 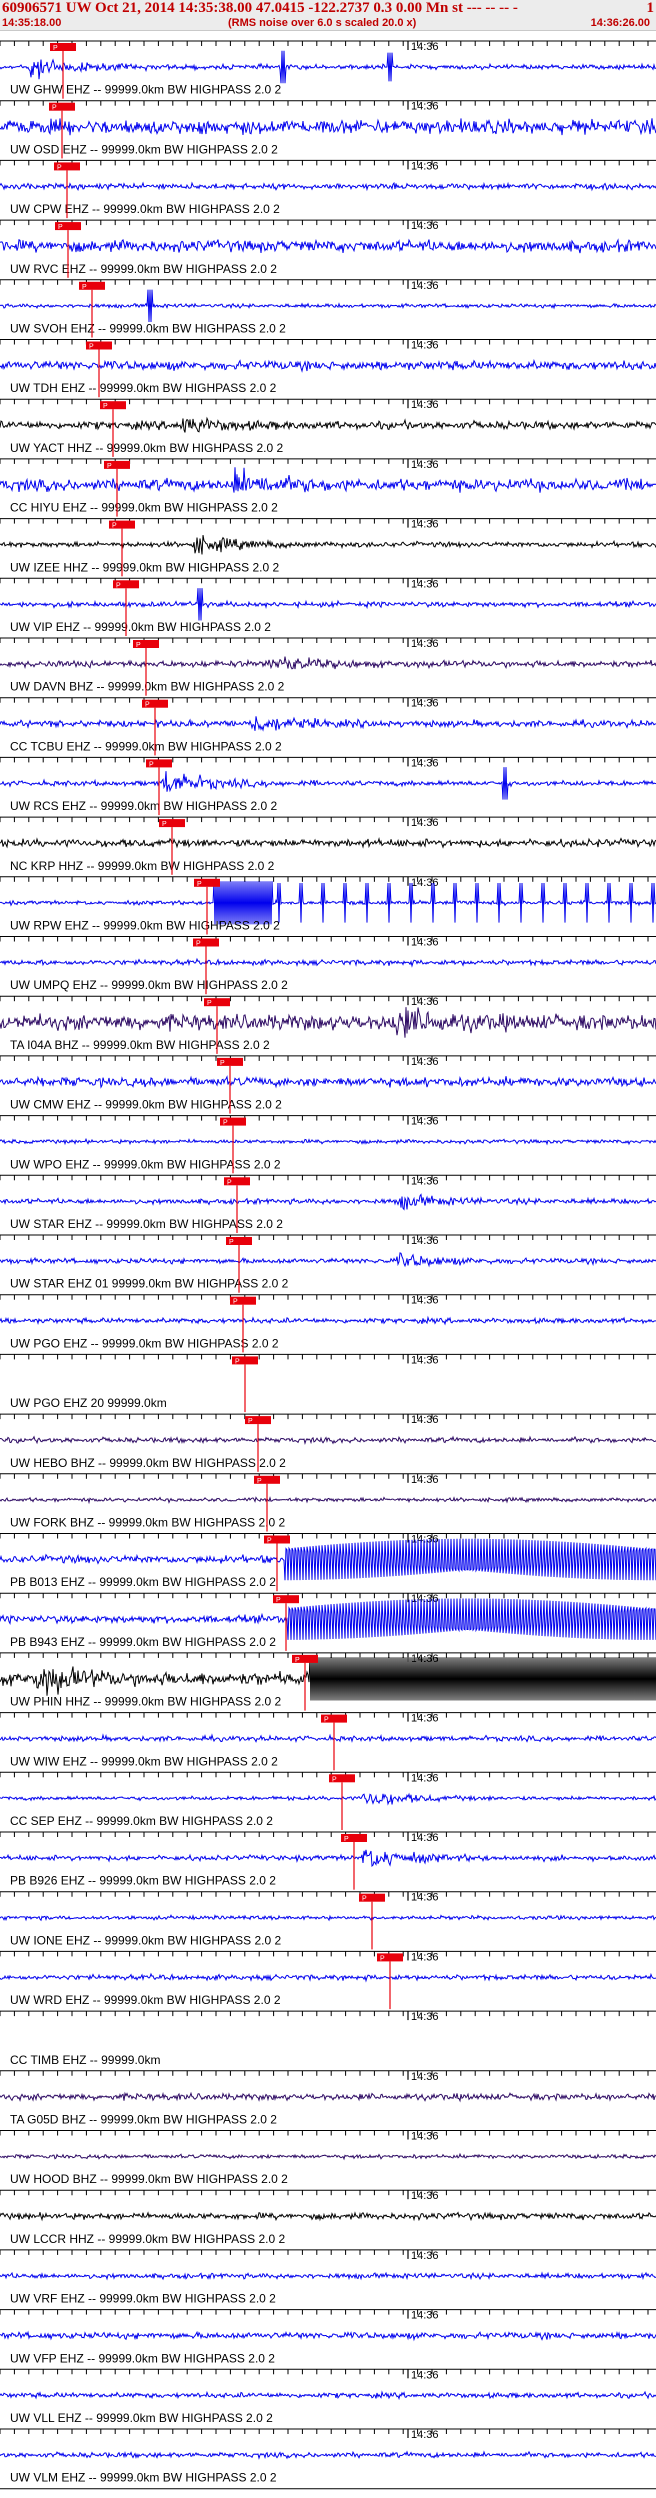 What do you see at coordinates (650, 8) in the screenshot?
I see `header-right-marker: 1` at bounding box center [650, 8].